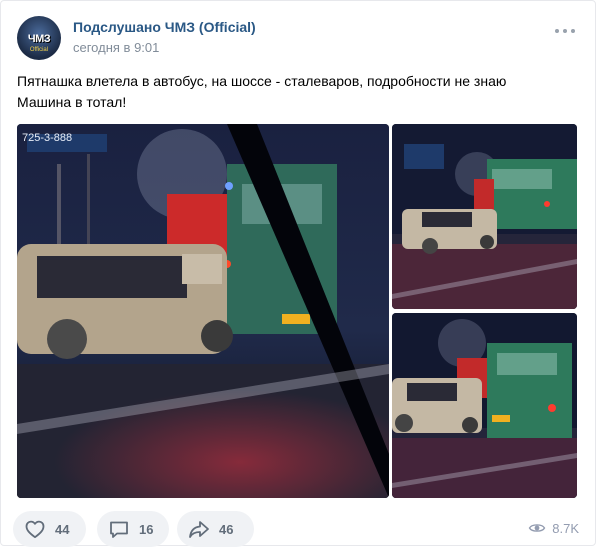 The image size is (596, 547). I want to click on comment-button: 16, so click(133, 529).